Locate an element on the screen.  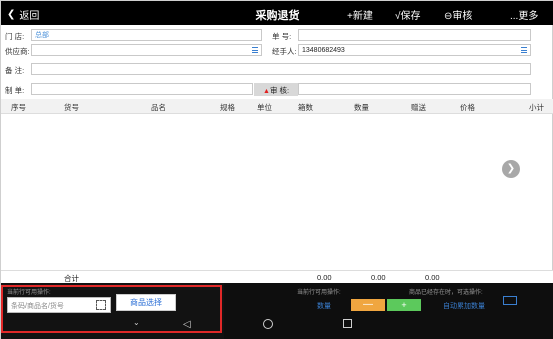
handler-label: 经手人: is located at coordinates (284, 51).